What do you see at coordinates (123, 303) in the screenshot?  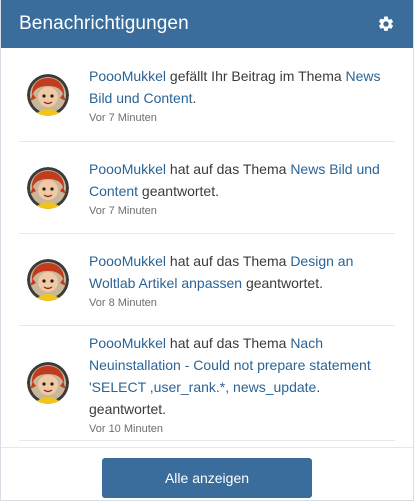 I see `timestamp: Vor 8 Minuten` at bounding box center [123, 303].